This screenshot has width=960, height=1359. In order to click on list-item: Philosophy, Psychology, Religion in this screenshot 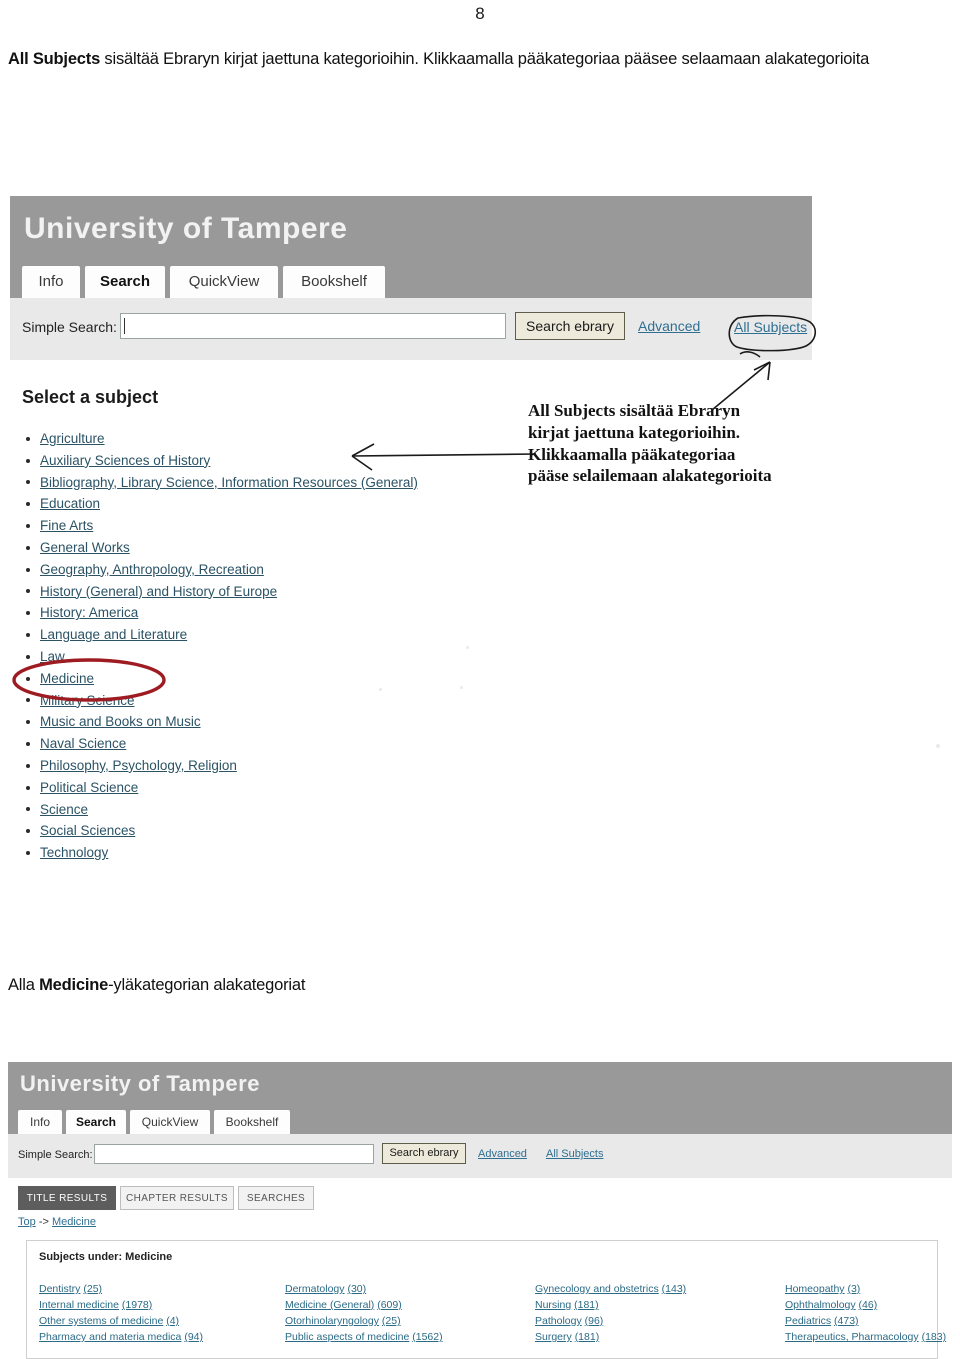, I will do `click(221, 766)`.